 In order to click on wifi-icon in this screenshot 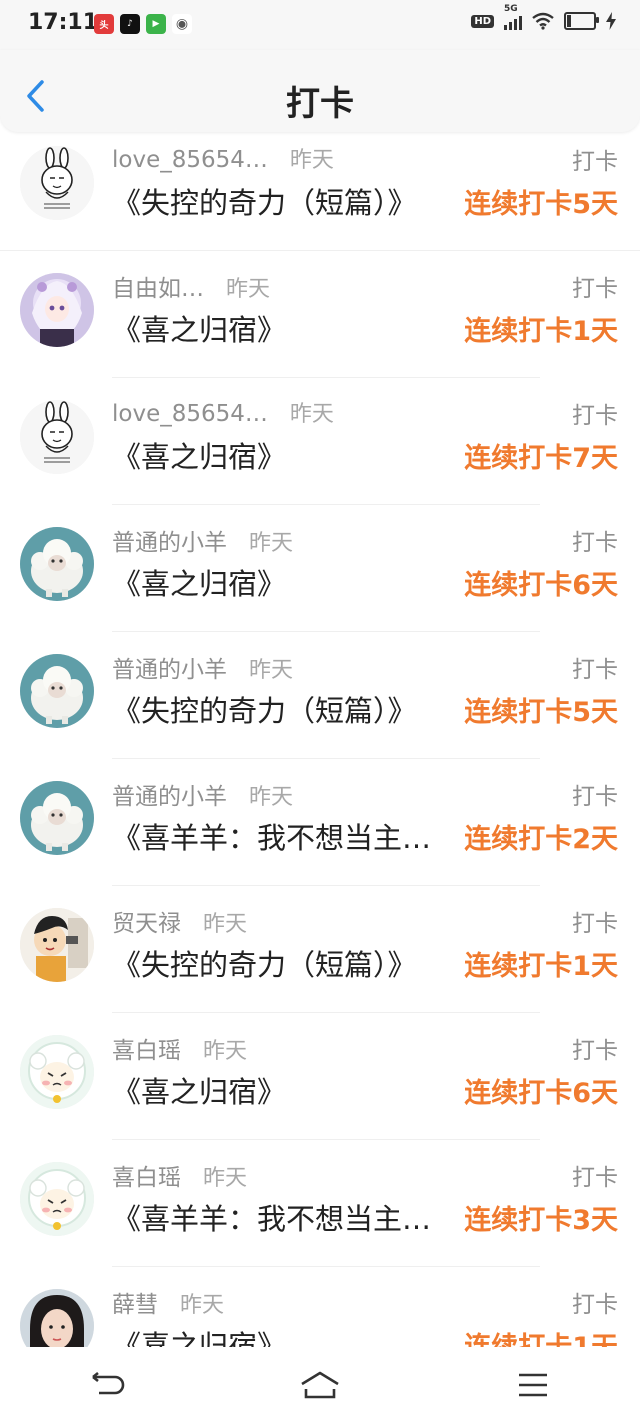, I will do `click(543, 21)`.